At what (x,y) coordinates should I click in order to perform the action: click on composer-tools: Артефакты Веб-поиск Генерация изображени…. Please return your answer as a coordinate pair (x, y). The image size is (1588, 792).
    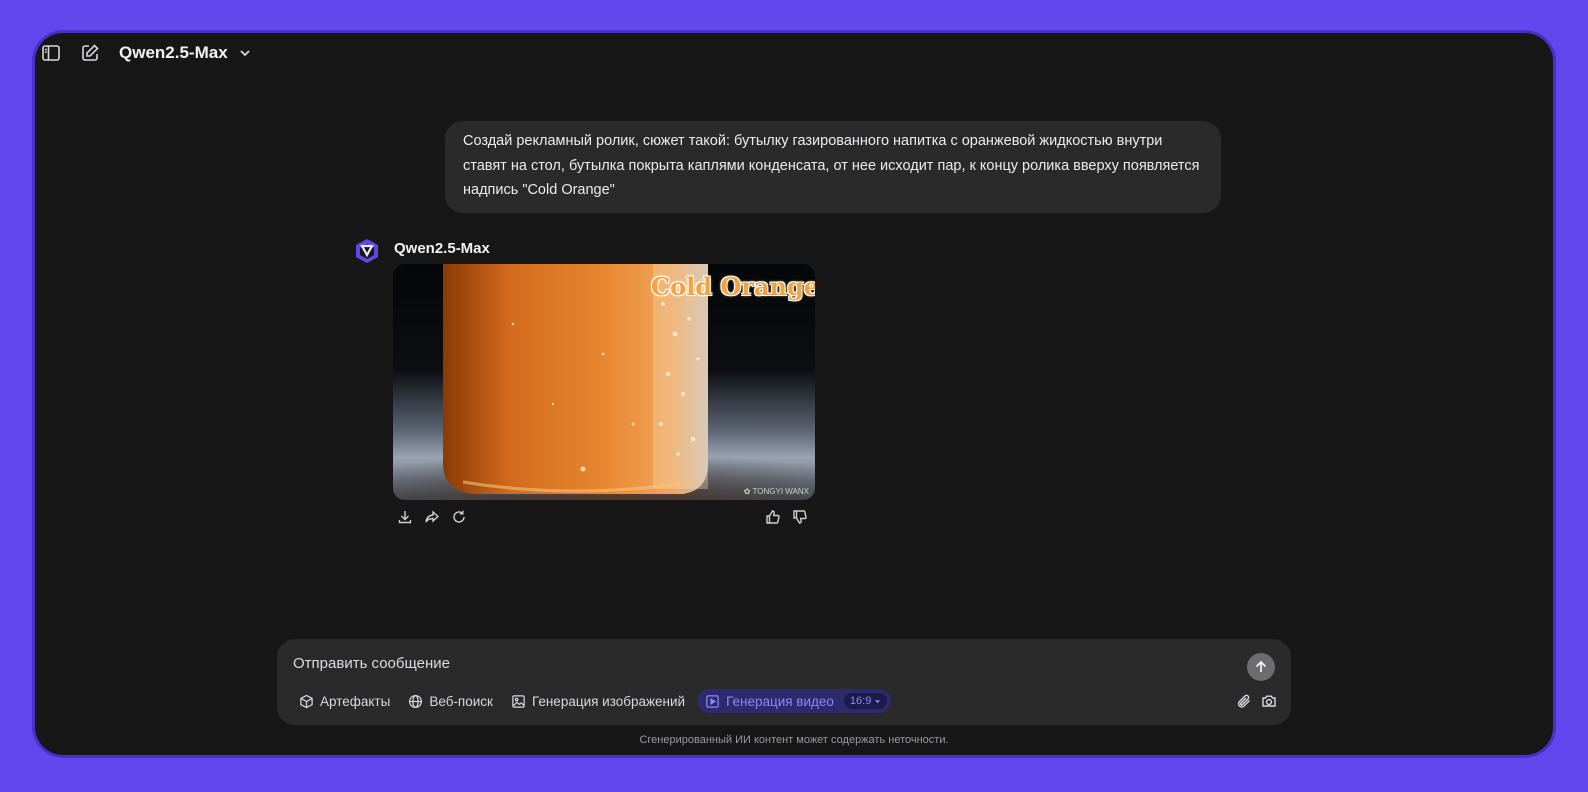
    Looking at the image, I should click on (592, 701).